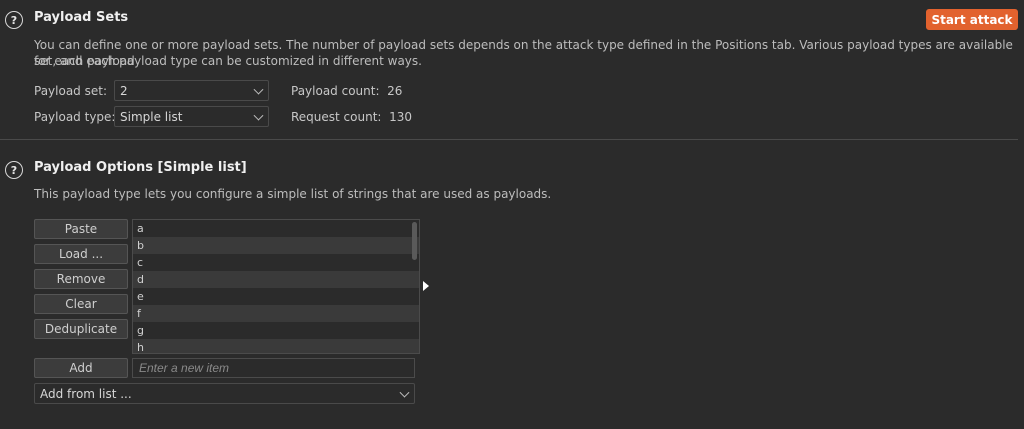 The width and height of the screenshot is (1024, 429). Describe the element at coordinates (395, 91) in the screenshot. I see `payload-count-value: 26` at that location.